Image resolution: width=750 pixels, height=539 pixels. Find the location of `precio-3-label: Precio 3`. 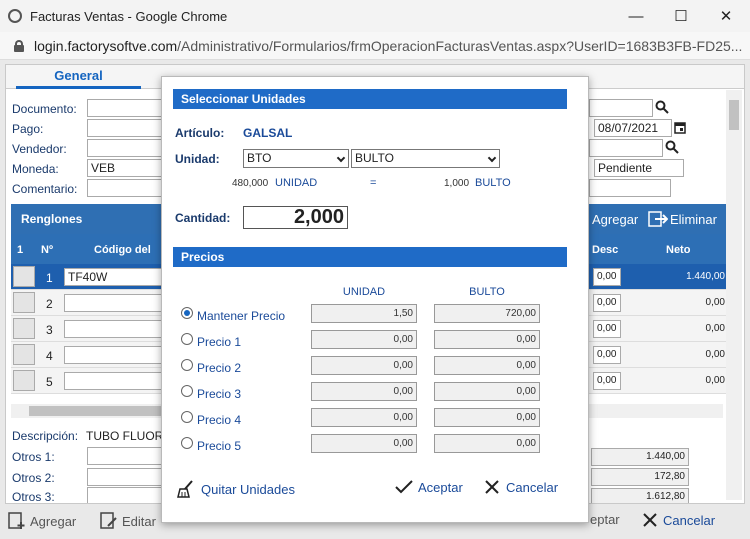

precio-3-label: Precio 3 is located at coordinates (219, 394).